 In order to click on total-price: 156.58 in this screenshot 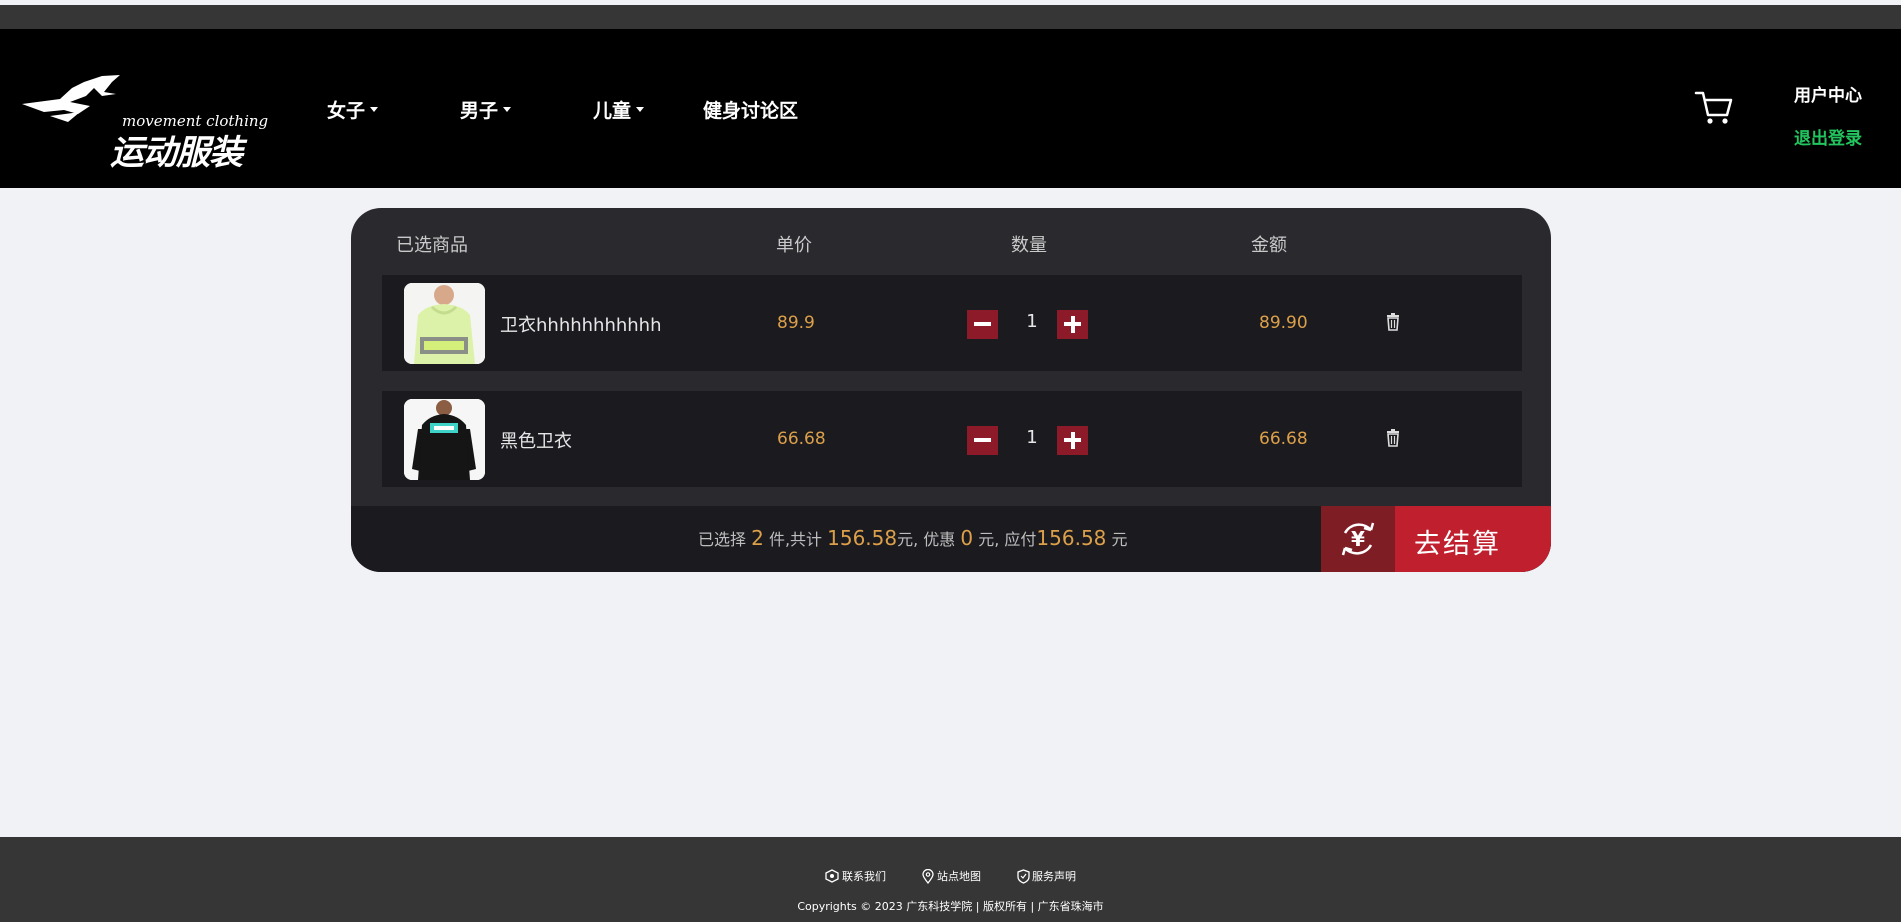, I will do `click(862, 538)`.